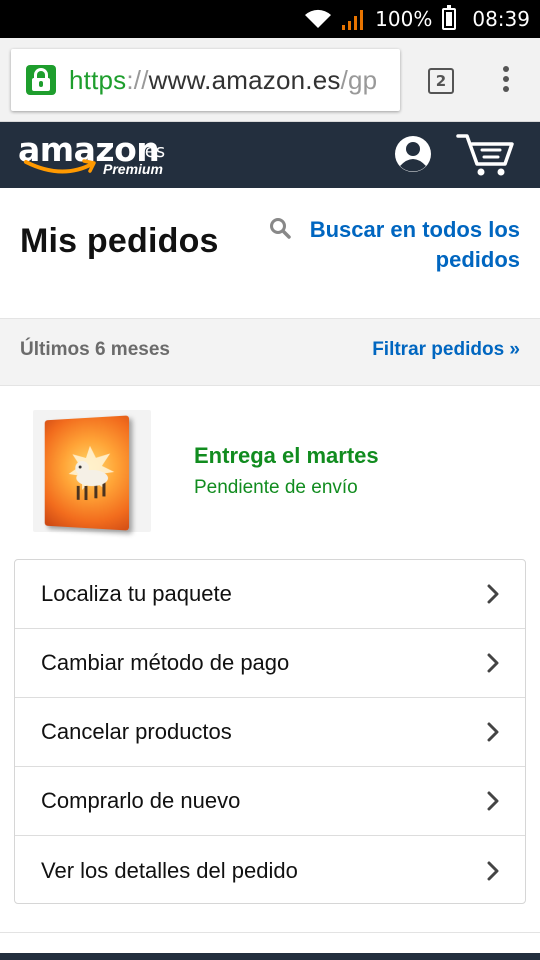 Image resolution: width=540 pixels, height=960 pixels. What do you see at coordinates (270, 932) in the screenshot?
I see `divider` at bounding box center [270, 932].